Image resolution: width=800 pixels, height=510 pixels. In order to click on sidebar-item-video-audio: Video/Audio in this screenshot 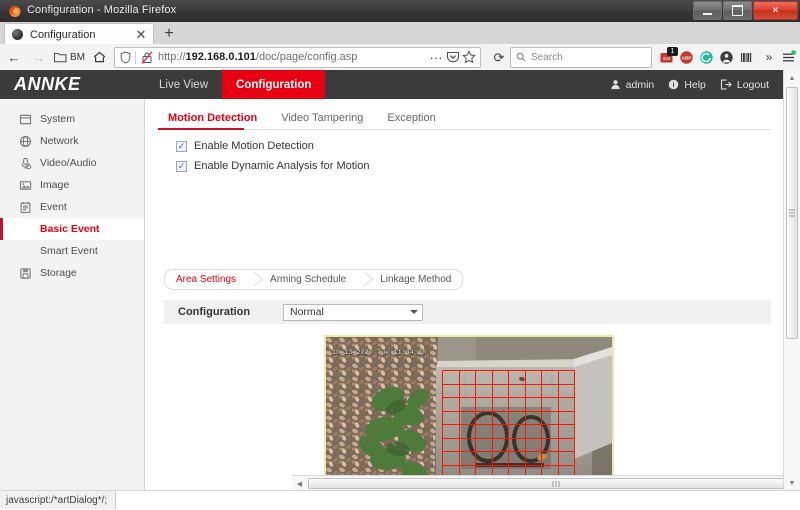, I will do `click(72, 163)`.